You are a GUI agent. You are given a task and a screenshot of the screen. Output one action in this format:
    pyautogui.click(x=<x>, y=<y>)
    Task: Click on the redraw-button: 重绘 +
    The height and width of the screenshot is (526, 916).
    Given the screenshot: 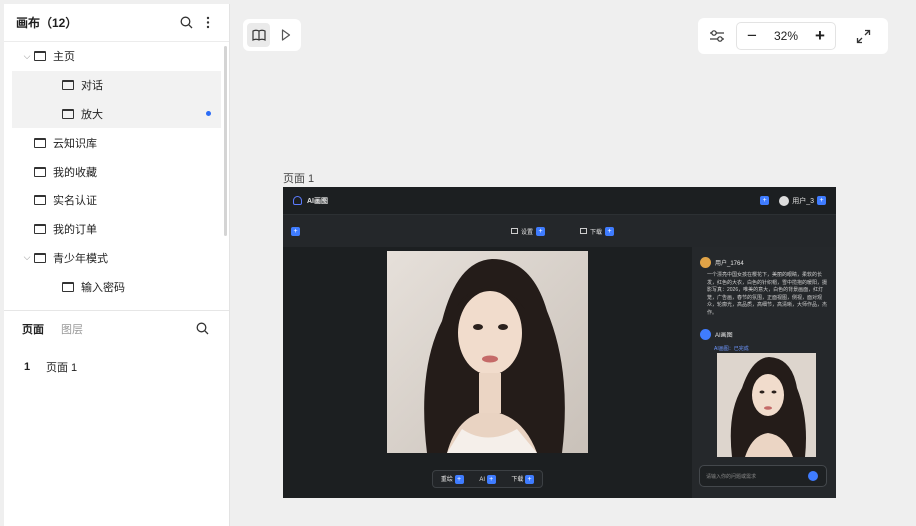 What is the action you would take?
    pyautogui.click(x=452, y=479)
    